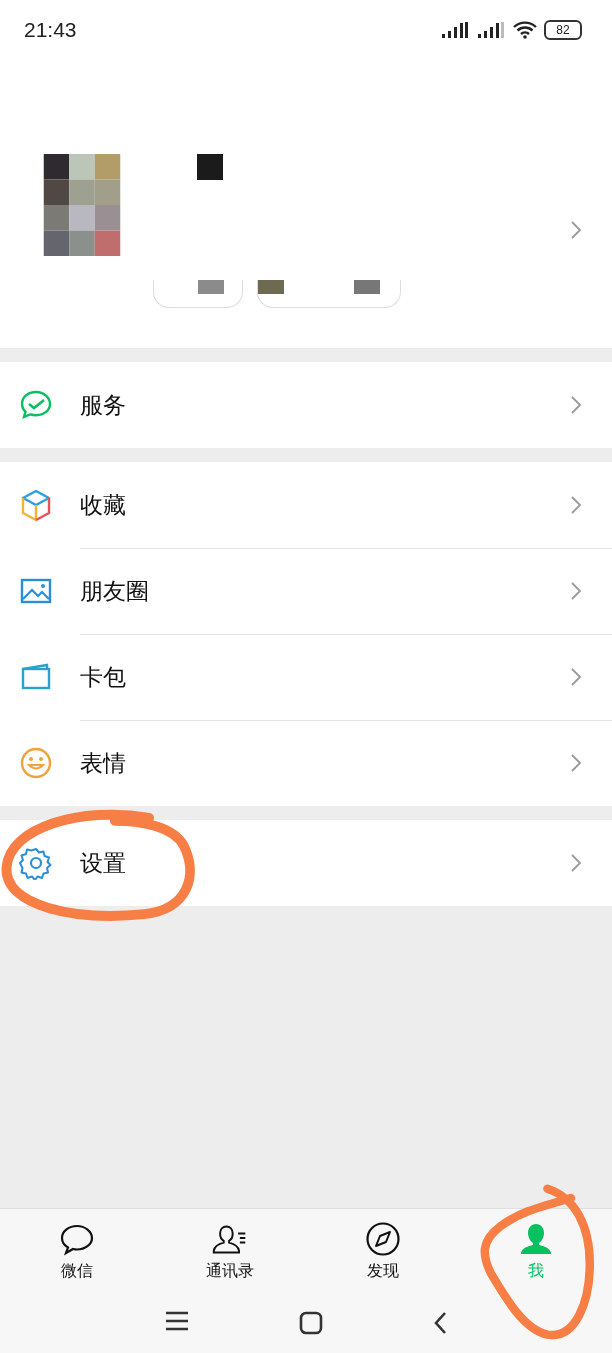  I want to click on menu-label: 朋友圈, so click(115, 591).